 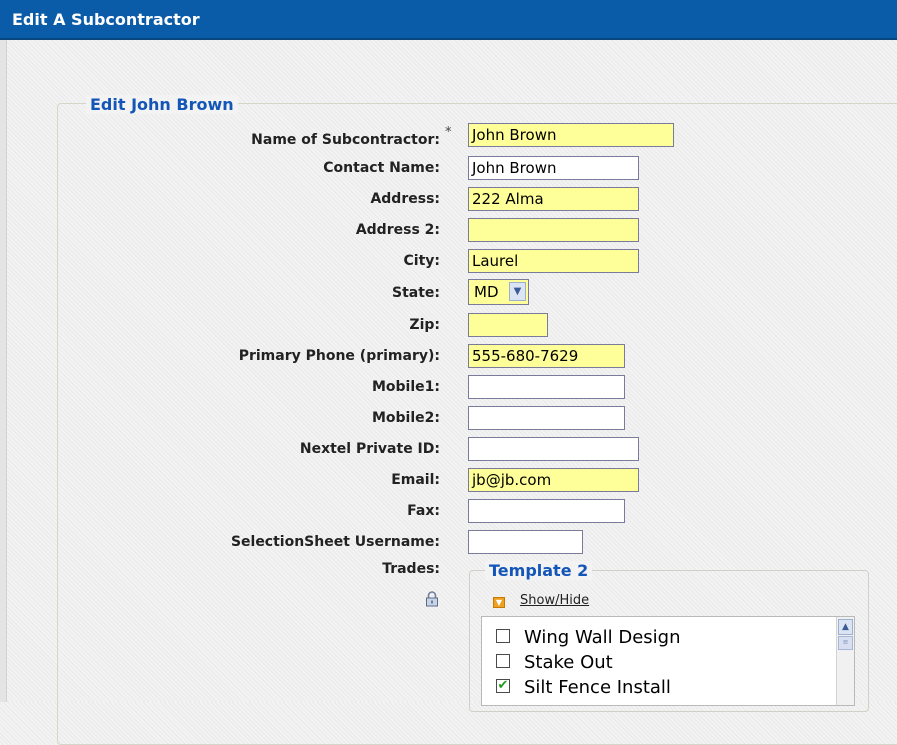 What do you see at coordinates (405, 418) in the screenshot?
I see `label-mobile2: Mobile2:` at bounding box center [405, 418].